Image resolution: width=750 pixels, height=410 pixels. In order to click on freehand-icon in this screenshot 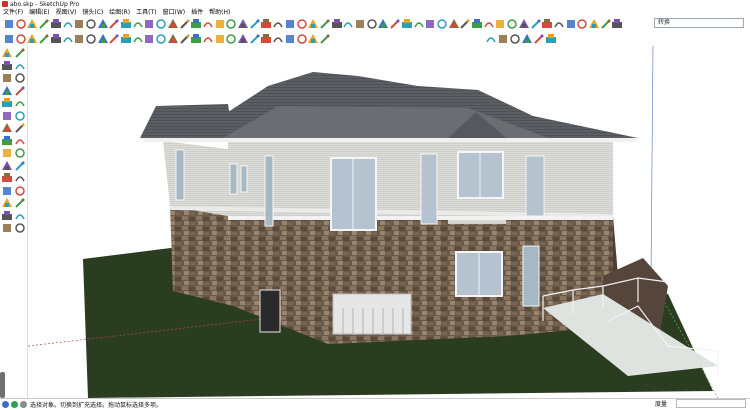, I will do `click(79, 24)`.